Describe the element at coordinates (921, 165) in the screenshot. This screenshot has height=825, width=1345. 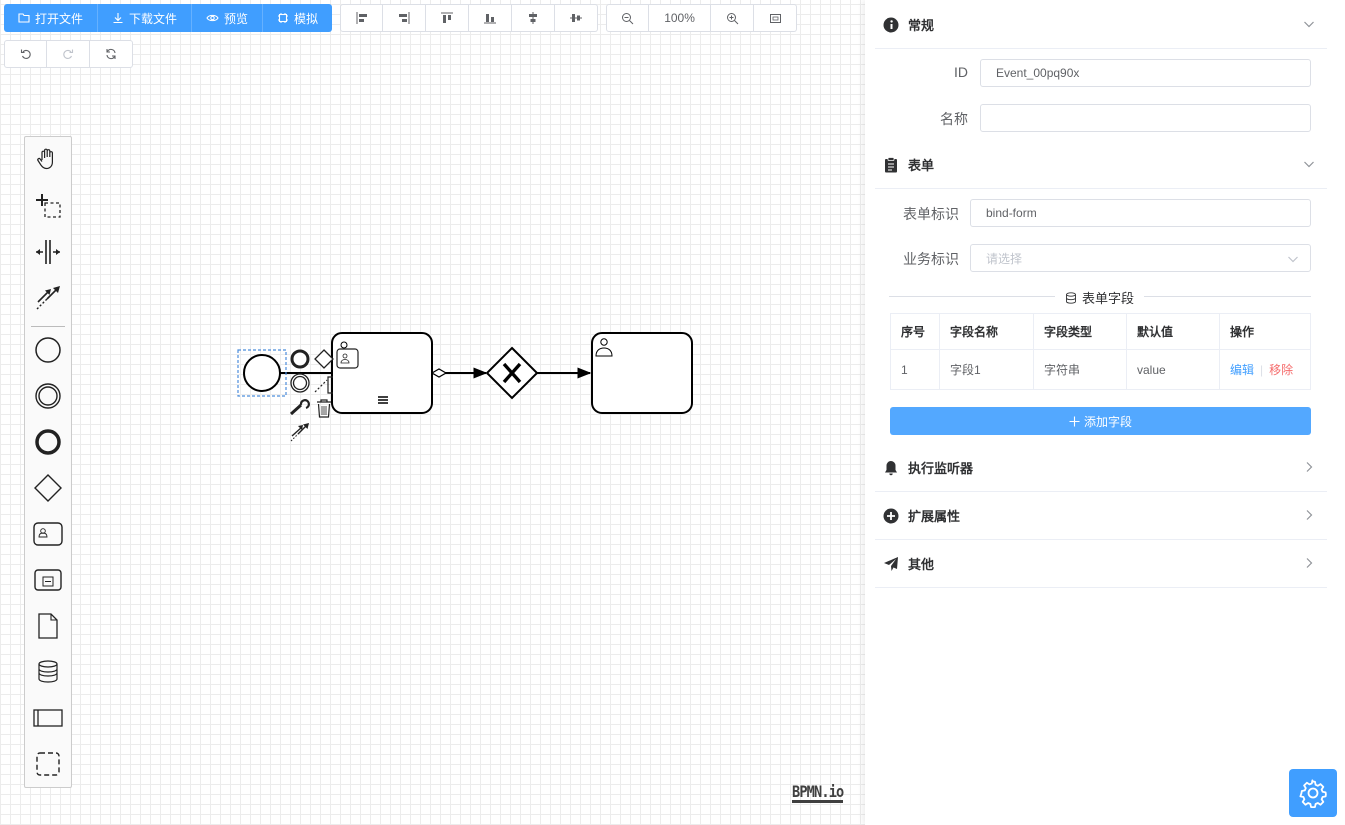
I see `section-form-title: 表单` at that location.